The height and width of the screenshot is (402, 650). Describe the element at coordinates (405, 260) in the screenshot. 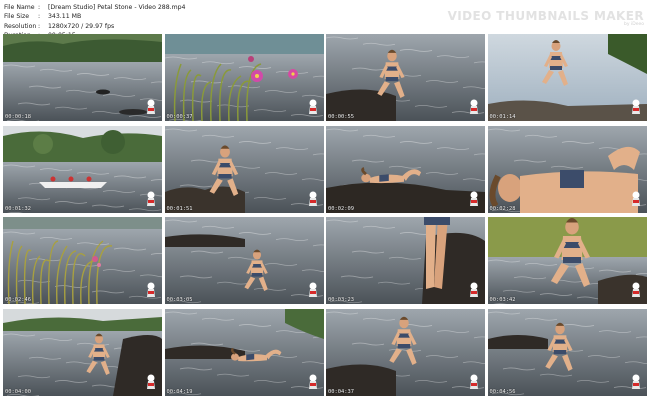

I see `video-thumbnail: 00:03:23` at that location.